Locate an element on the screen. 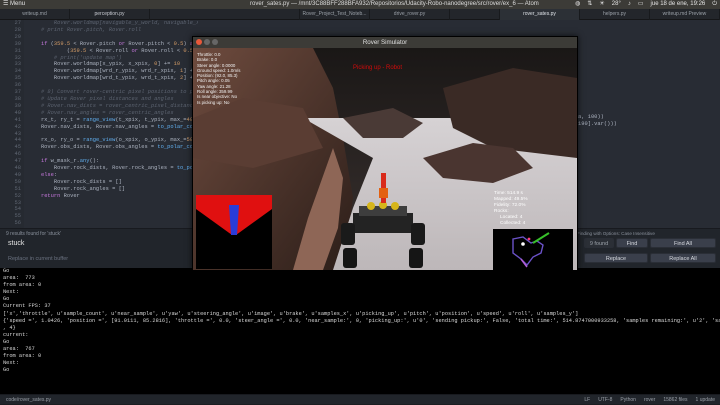 The width and height of the screenshot is (720, 405). line-number: 42 is located at coordinates (17, 126).